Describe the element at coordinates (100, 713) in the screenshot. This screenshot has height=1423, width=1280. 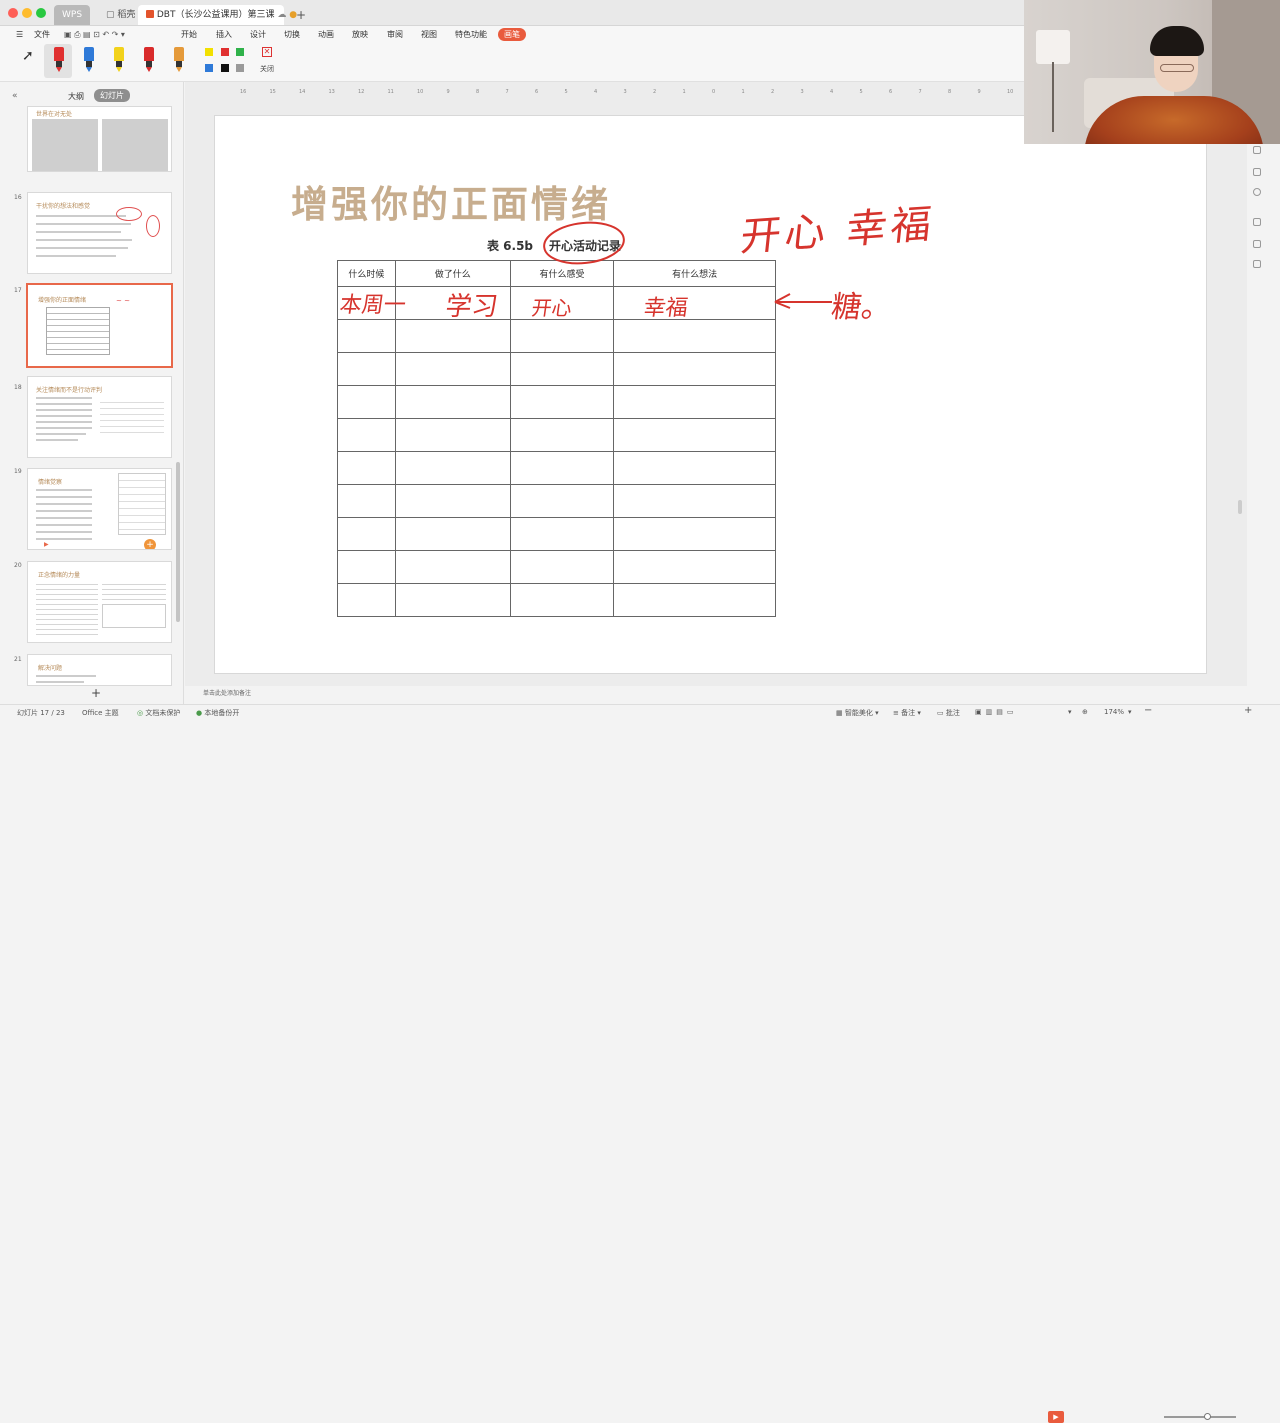
I see `theme-name: Office 主题` at that location.